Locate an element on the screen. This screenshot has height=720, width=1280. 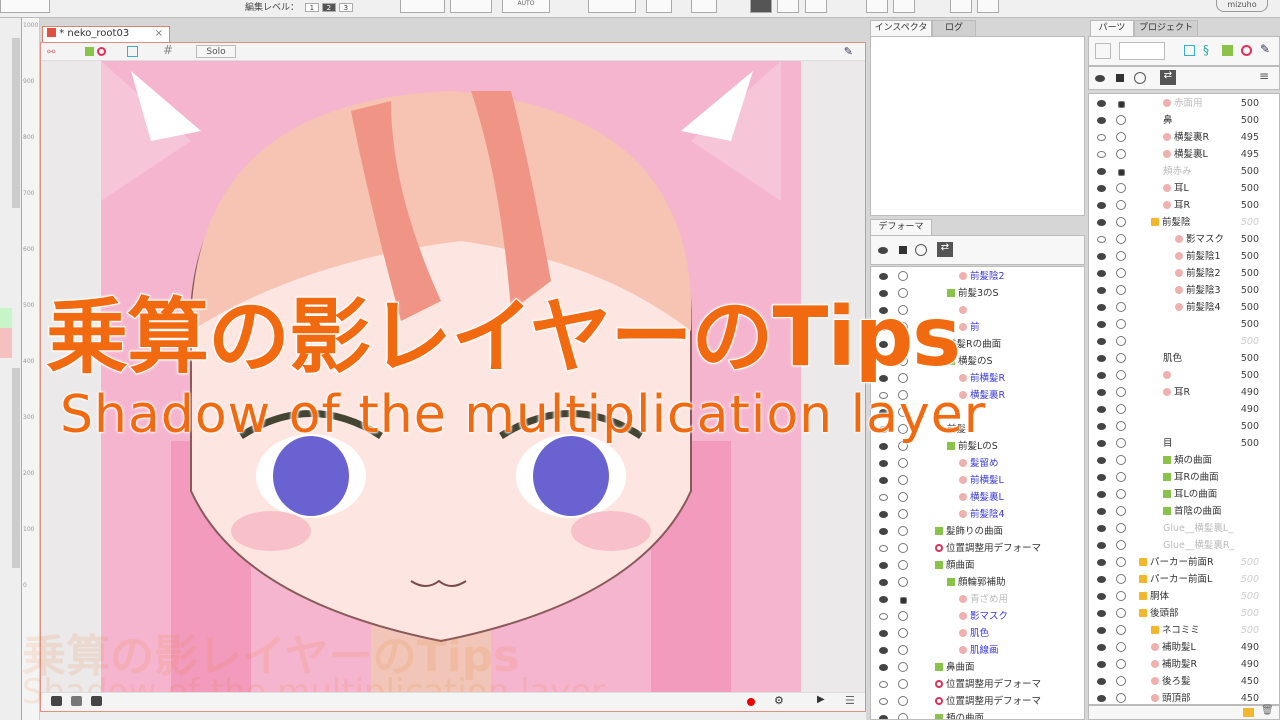
tree-row: 首陰の曲面 is located at coordinates (1184, 511).